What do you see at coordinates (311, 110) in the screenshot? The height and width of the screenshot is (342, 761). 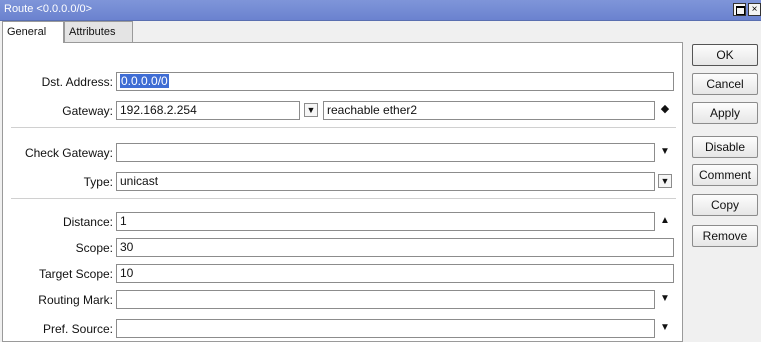 I see `gateway-dropdown-icon: ▼` at bounding box center [311, 110].